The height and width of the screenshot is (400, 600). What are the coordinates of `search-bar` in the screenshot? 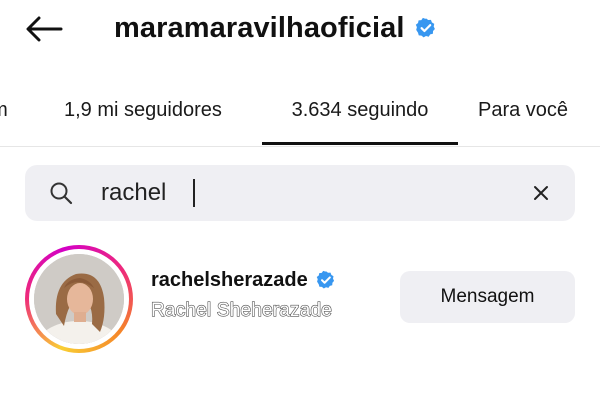 It's located at (300, 193).